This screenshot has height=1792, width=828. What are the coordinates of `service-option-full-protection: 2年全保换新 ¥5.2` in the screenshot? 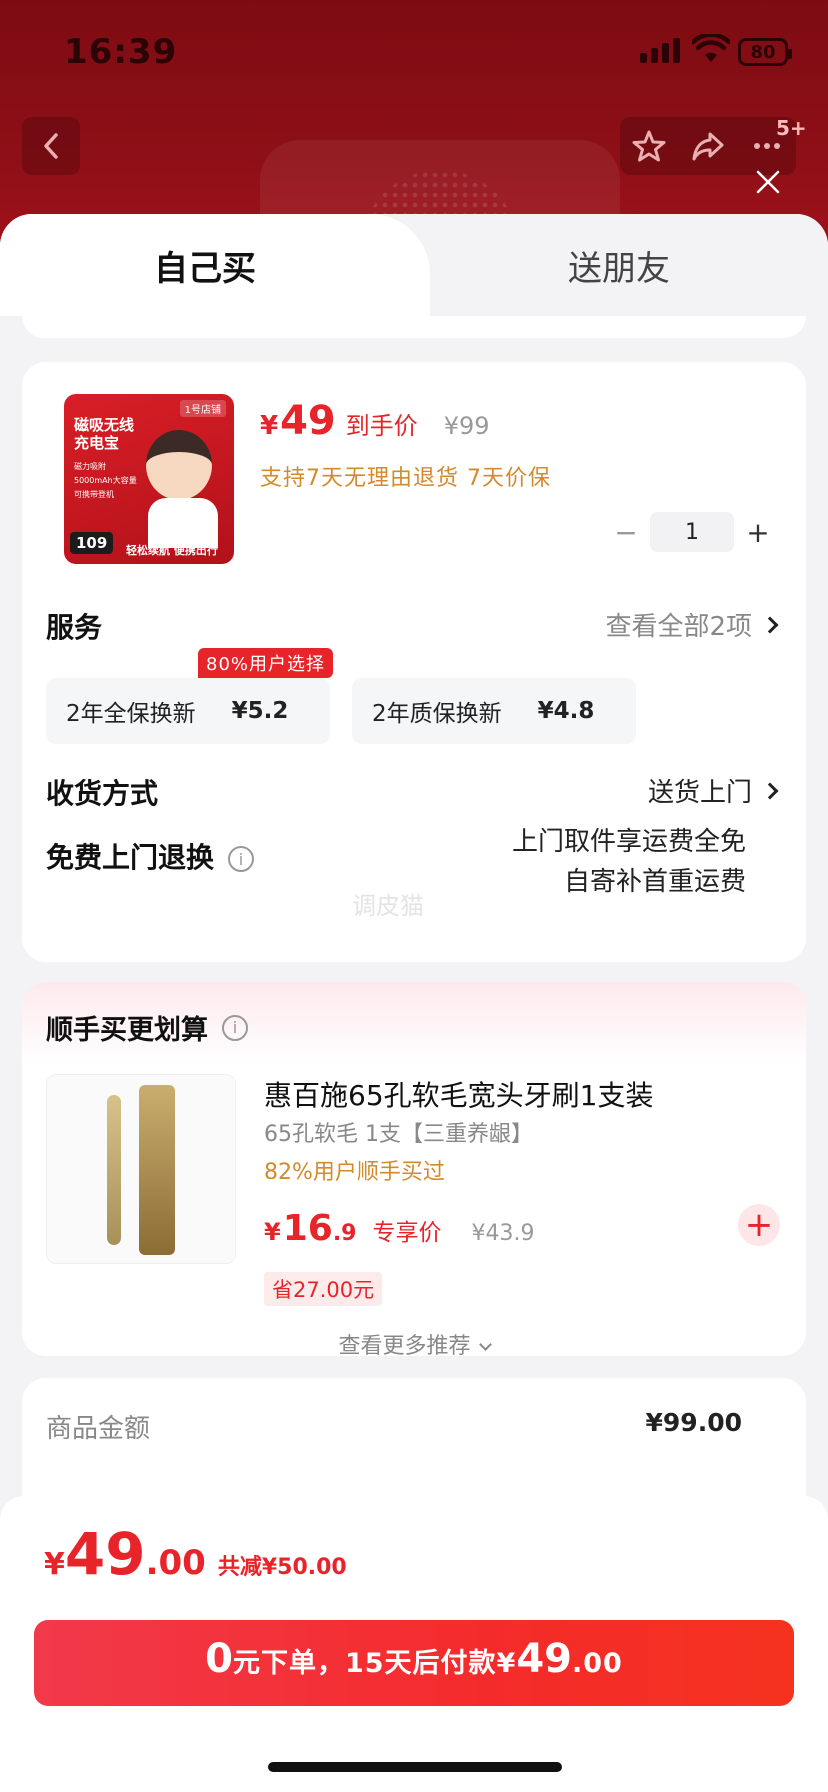 It's located at (188, 711).